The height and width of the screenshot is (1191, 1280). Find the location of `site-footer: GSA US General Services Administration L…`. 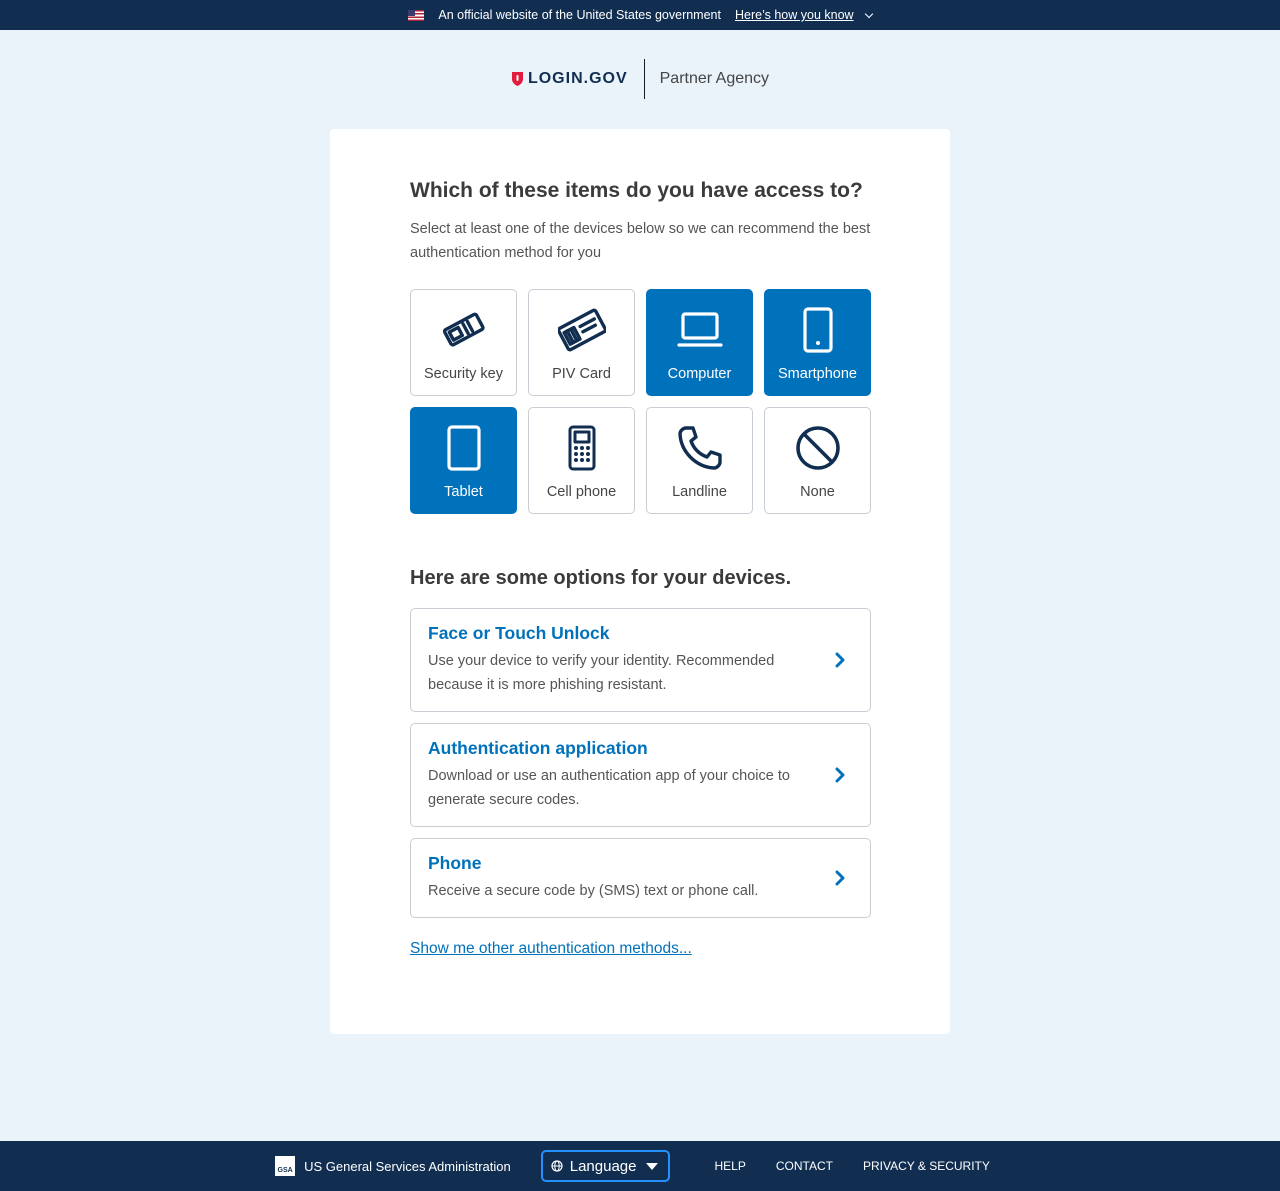

site-footer: GSA US General Services Administration L… is located at coordinates (640, 1166).